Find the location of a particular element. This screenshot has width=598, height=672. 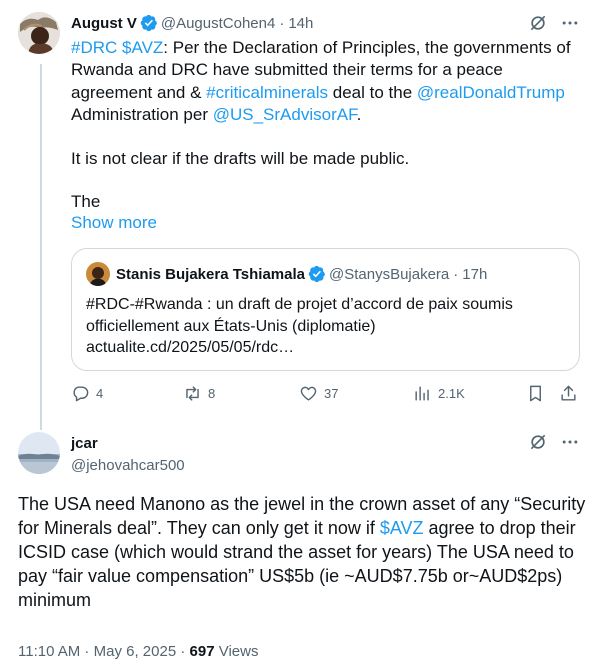

author-handle: @jehovahcar500 is located at coordinates (128, 465).